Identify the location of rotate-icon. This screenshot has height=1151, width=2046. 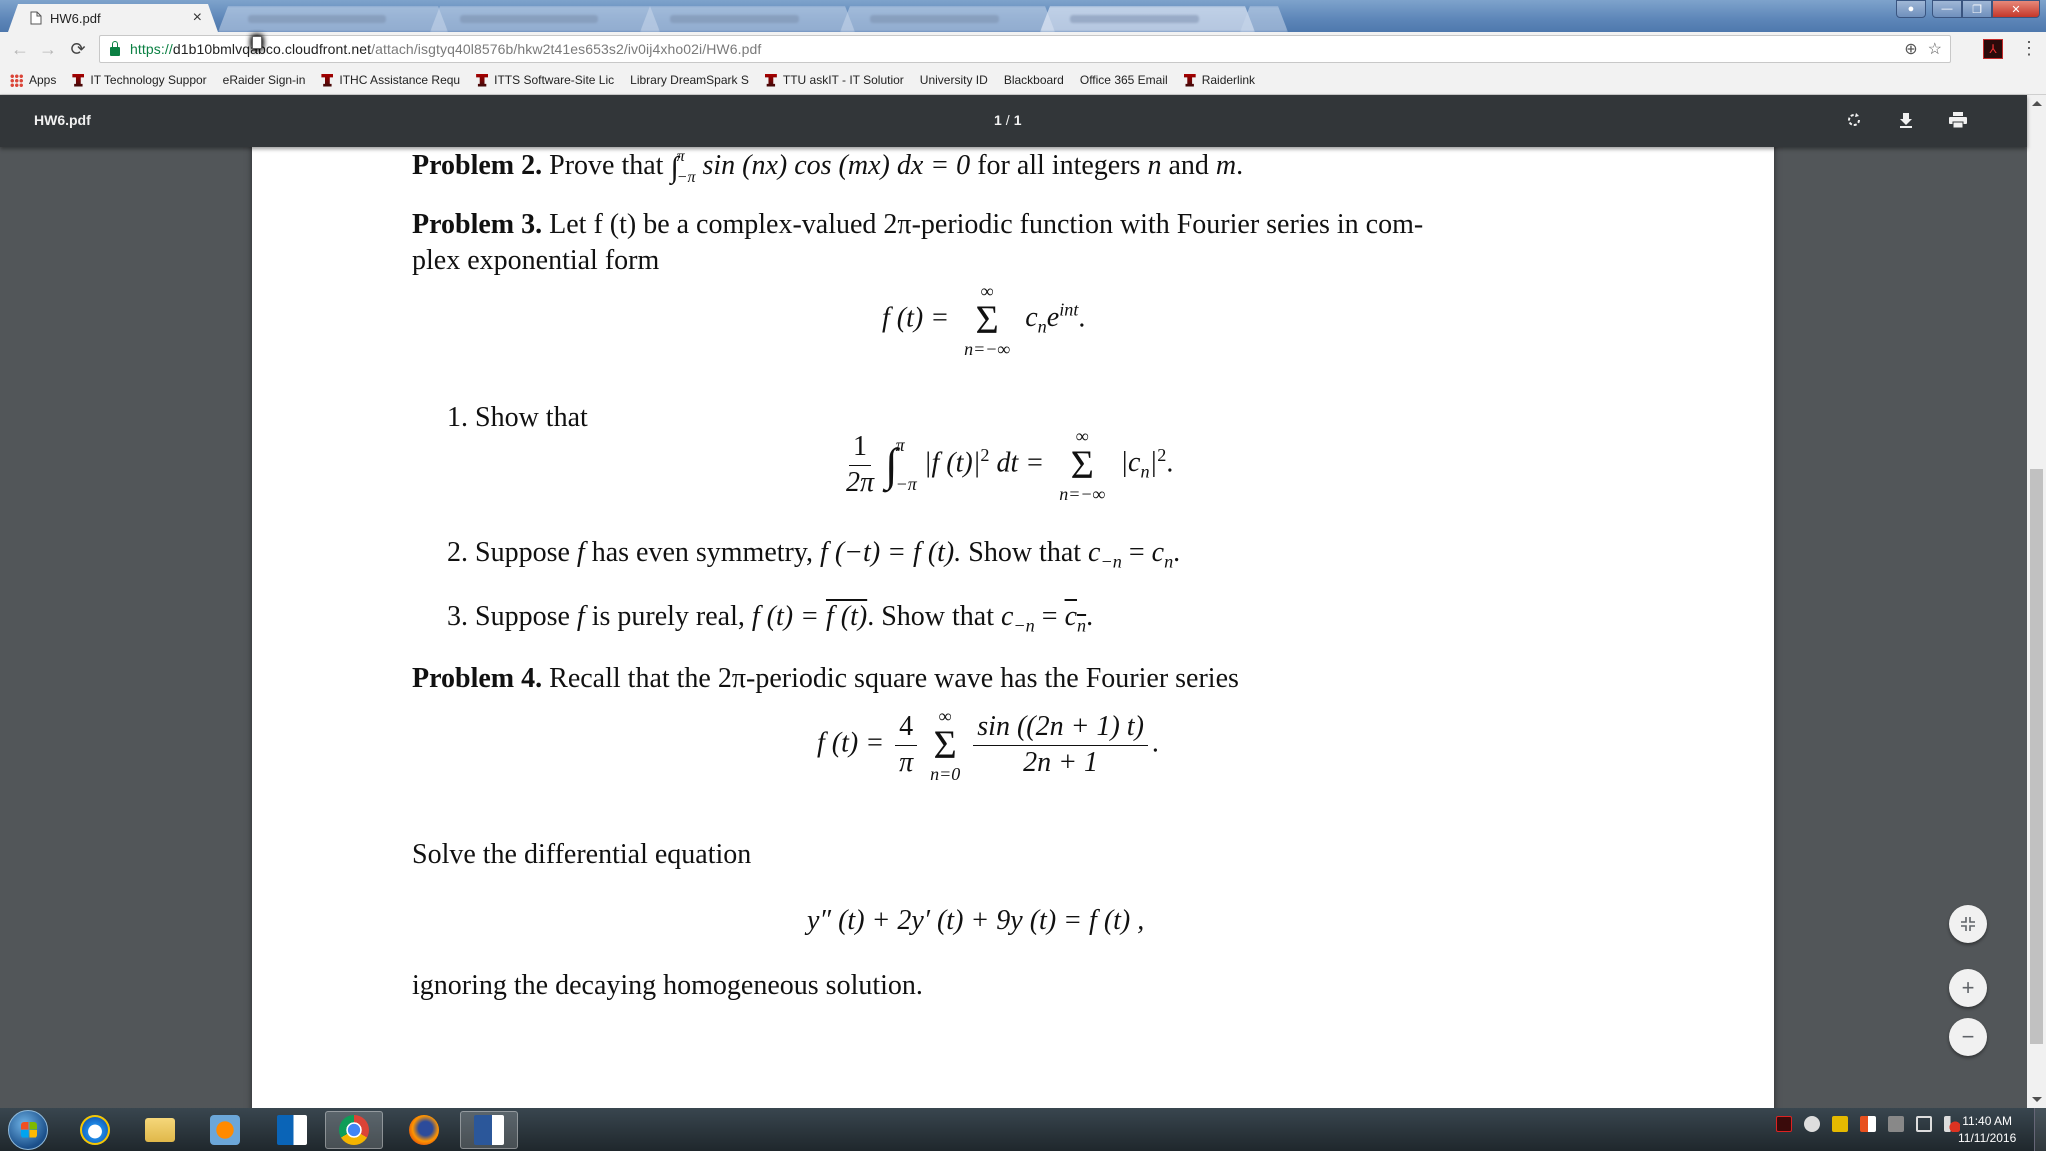
(1854, 119).